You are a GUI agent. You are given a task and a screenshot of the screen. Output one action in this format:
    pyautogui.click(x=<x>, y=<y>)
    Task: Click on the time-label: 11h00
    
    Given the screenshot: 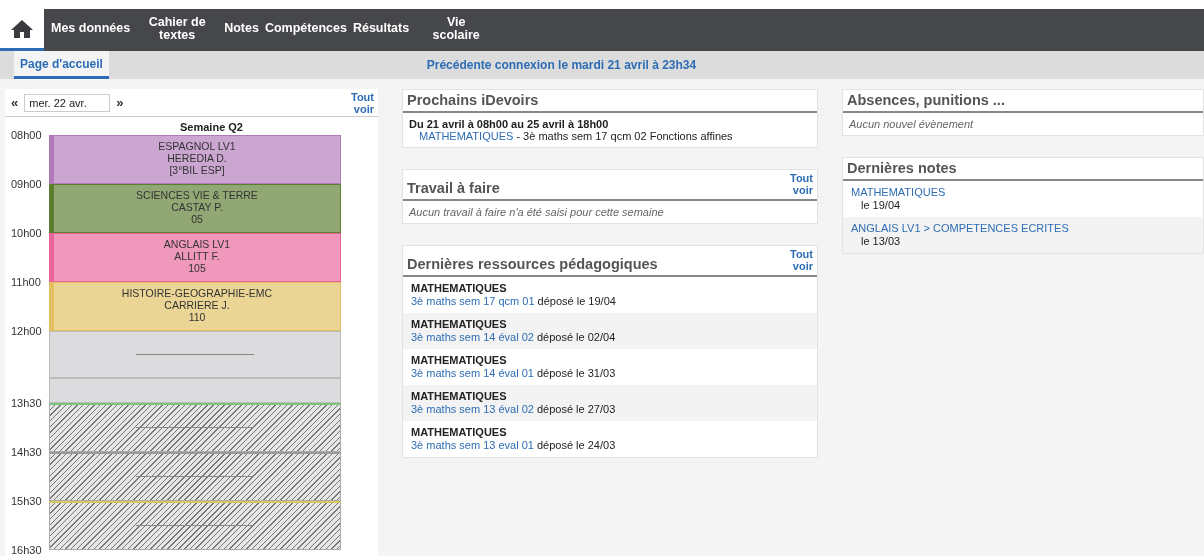 What is the action you would take?
    pyautogui.click(x=26, y=282)
    